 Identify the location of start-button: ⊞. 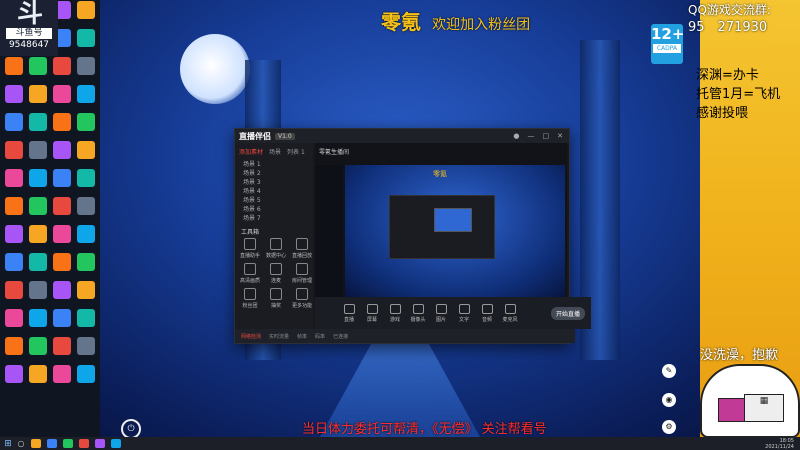
(8, 444).